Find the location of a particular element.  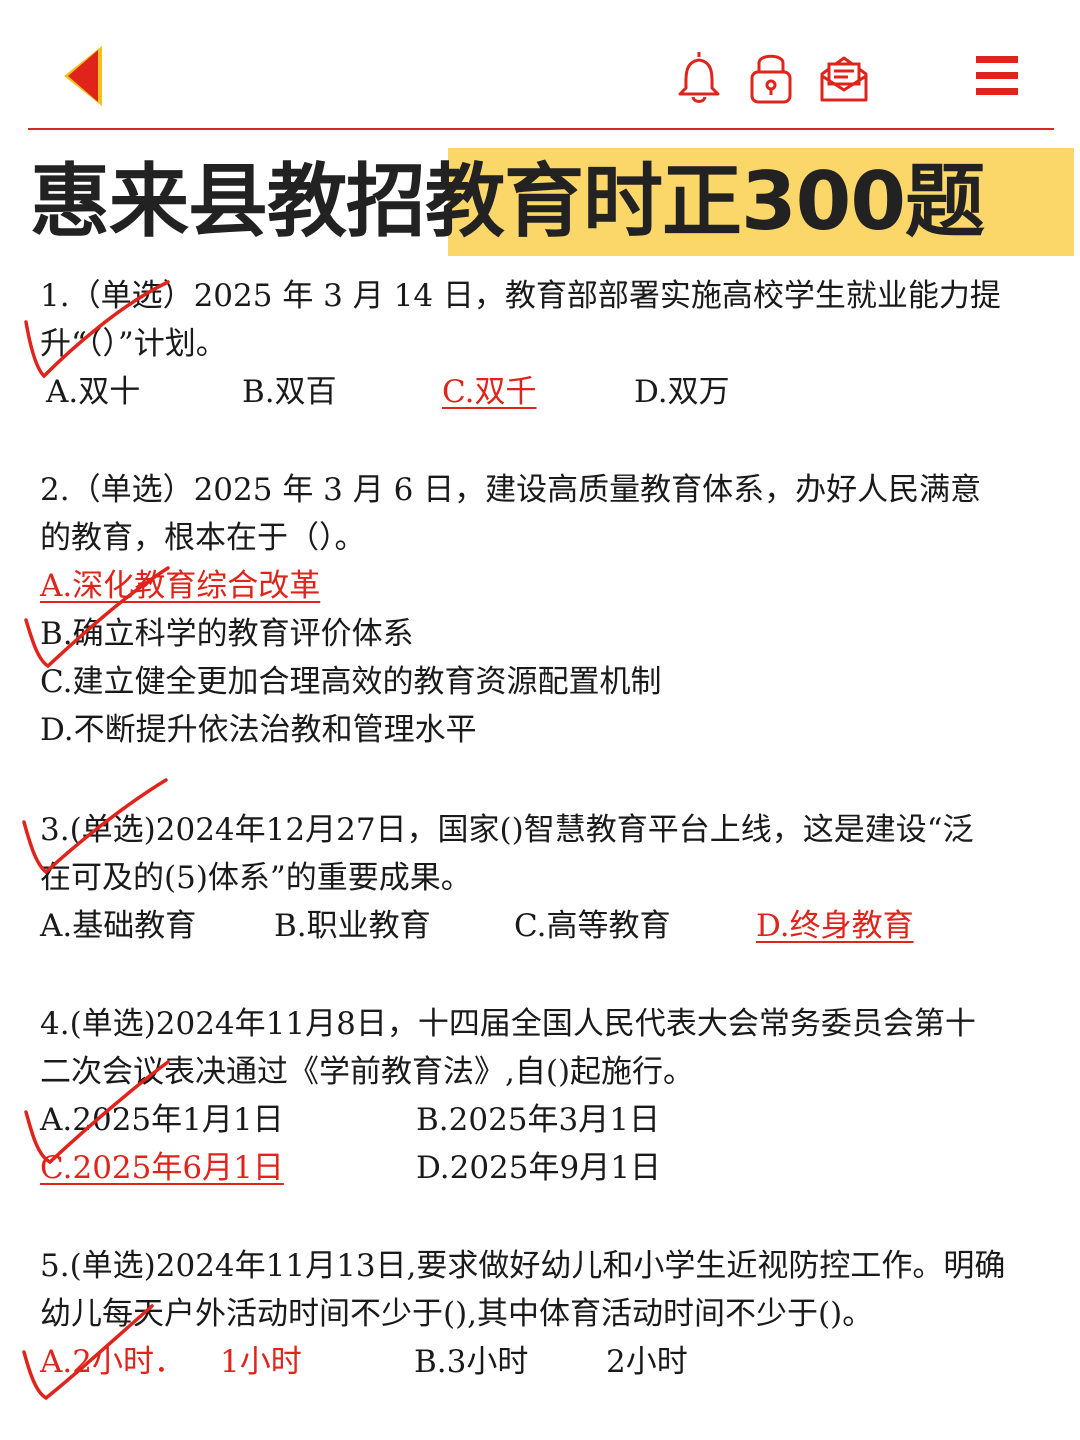

question-4-text-line-1: 4.(单选)2024年11月8日，十四届全国人民代表大会常务委员会第十 is located at coordinates (508, 1024).